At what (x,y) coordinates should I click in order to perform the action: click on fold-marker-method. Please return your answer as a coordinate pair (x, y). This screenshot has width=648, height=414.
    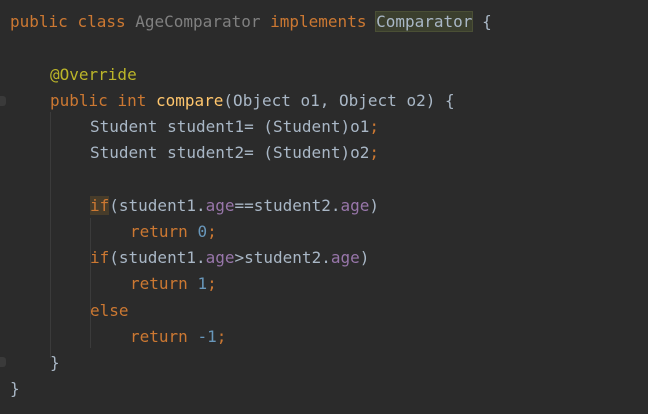
    Looking at the image, I should click on (3, 101).